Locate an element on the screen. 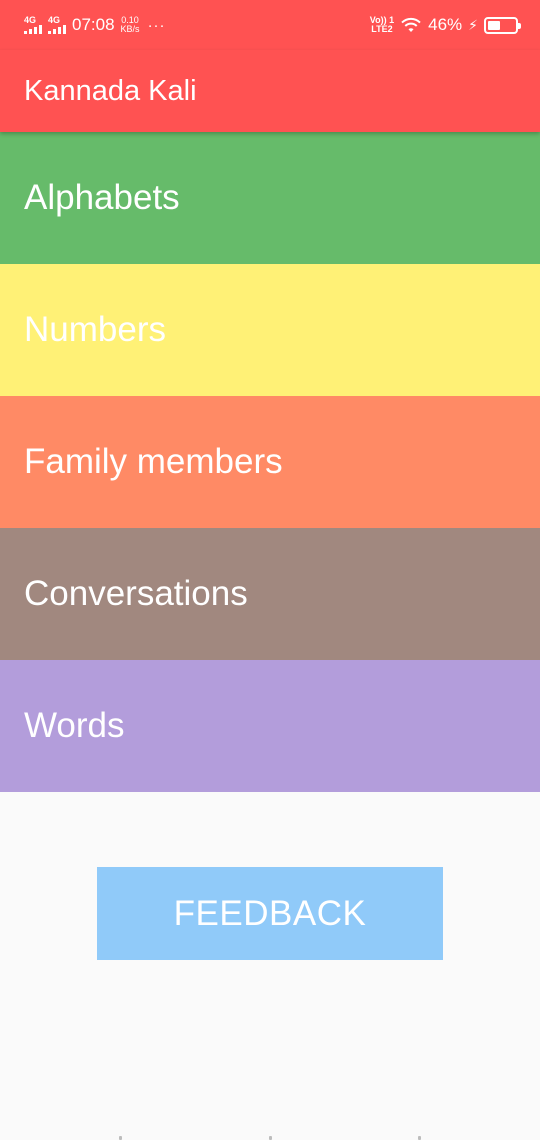 The width and height of the screenshot is (540, 1140). category-label: Numbers is located at coordinates (95, 329).